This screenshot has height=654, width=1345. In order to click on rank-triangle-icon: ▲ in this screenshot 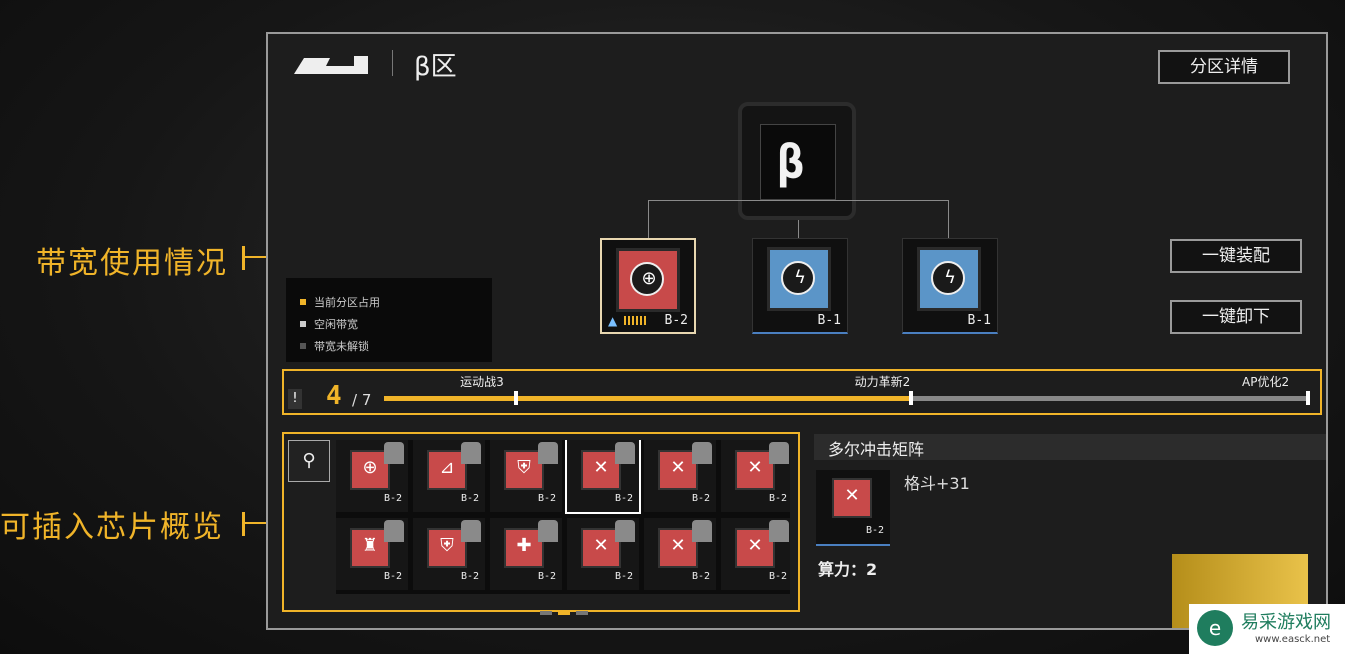, I will do `click(613, 321)`.